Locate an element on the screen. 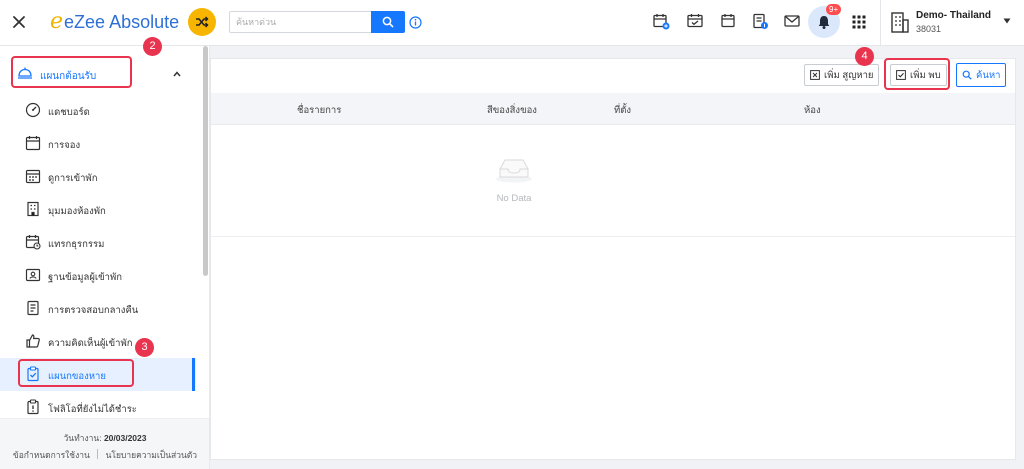 The image size is (1024, 469). shuffle-icon is located at coordinates (202, 22).